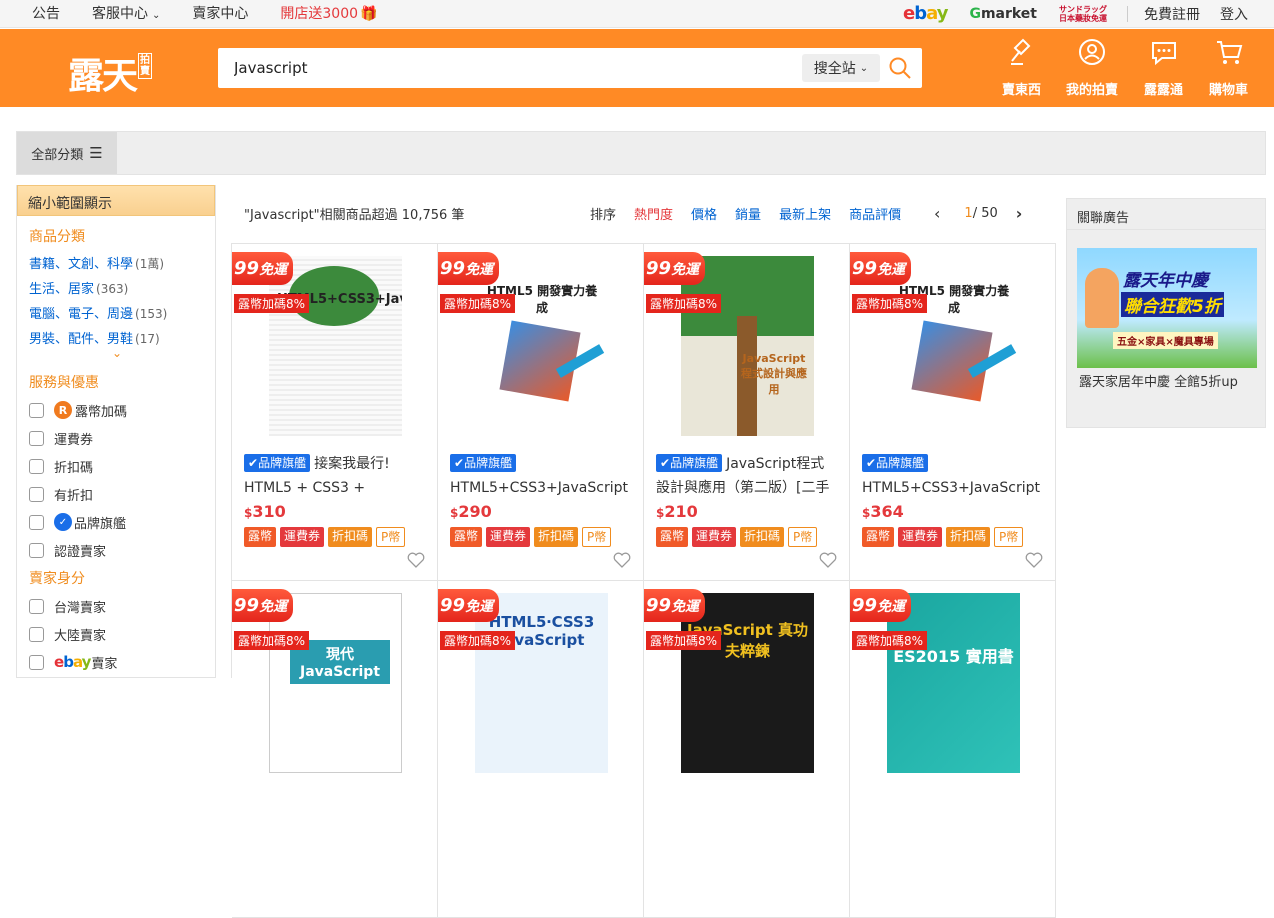 The width and height of the screenshot is (1274, 918). What do you see at coordinates (46, 13) in the screenshot?
I see `announcement-link: 公告` at bounding box center [46, 13].